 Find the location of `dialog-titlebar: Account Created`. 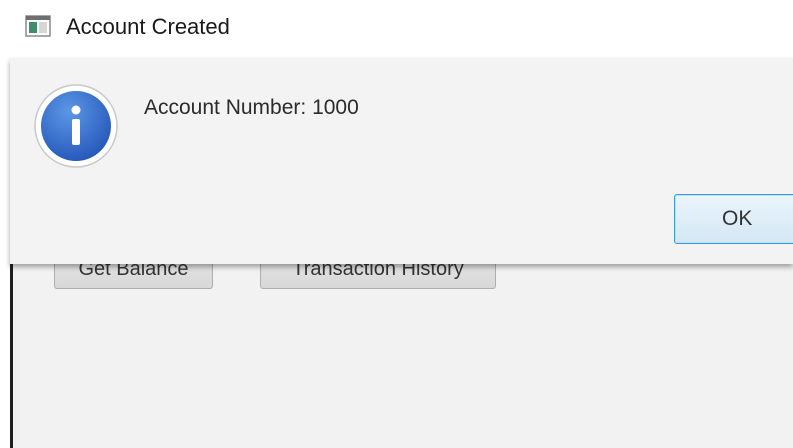

dialog-titlebar: Account Created is located at coordinates (396, 29).